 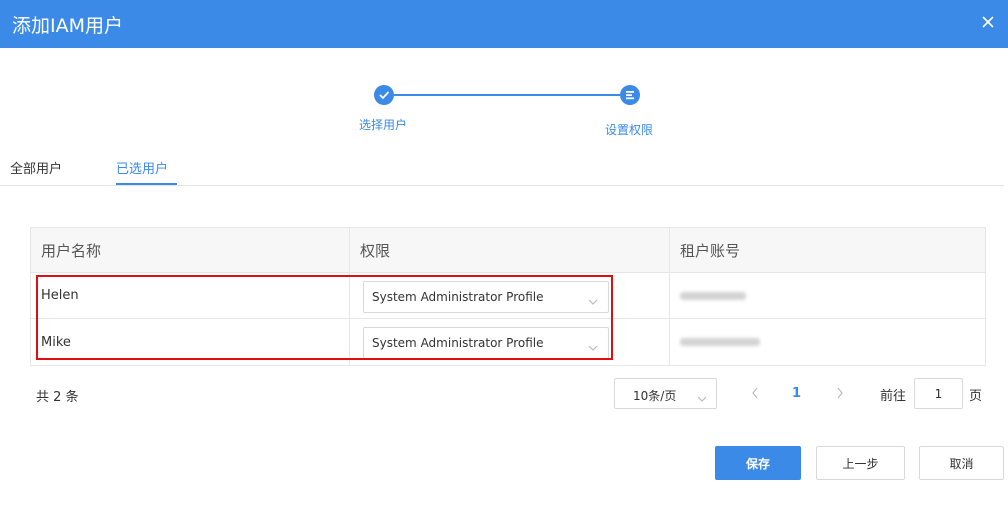 What do you see at coordinates (383, 125) in the screenshot?
I see `step-label-select-user: 选择用户` at bounding box center [383, 125].